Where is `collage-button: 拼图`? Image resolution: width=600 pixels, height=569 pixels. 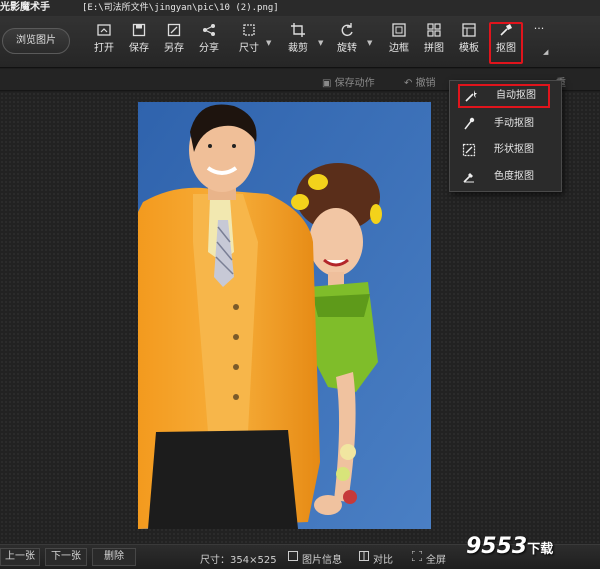
collage-button: 拼图 is located at coordinates (434, 42).